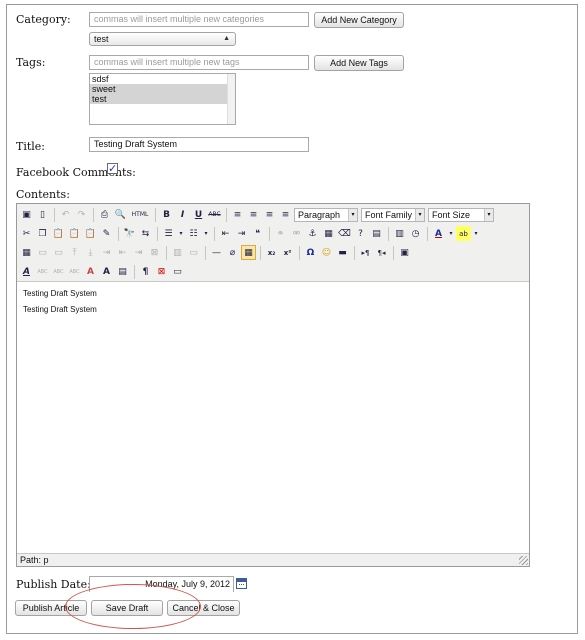 Image resolution: width=585 pixels, height=640 pixels. What do you see at coordinates (326, 252) in the screenshot?
I see `emotions-icon: ☺` at bounding box center [326, 252].